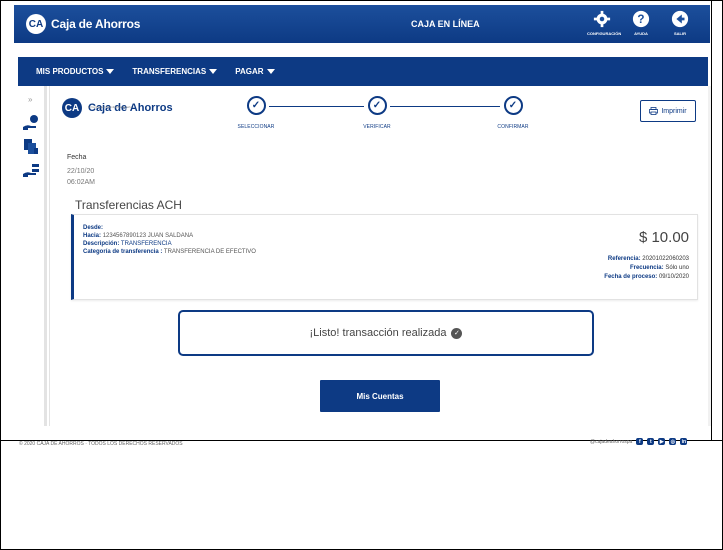 The width and height of the screenshot is (723, 550). What do you see at coordinates (31, 171) in the screenshot?
I see `hand-transfer-icon` at bounding box center [31, 171].